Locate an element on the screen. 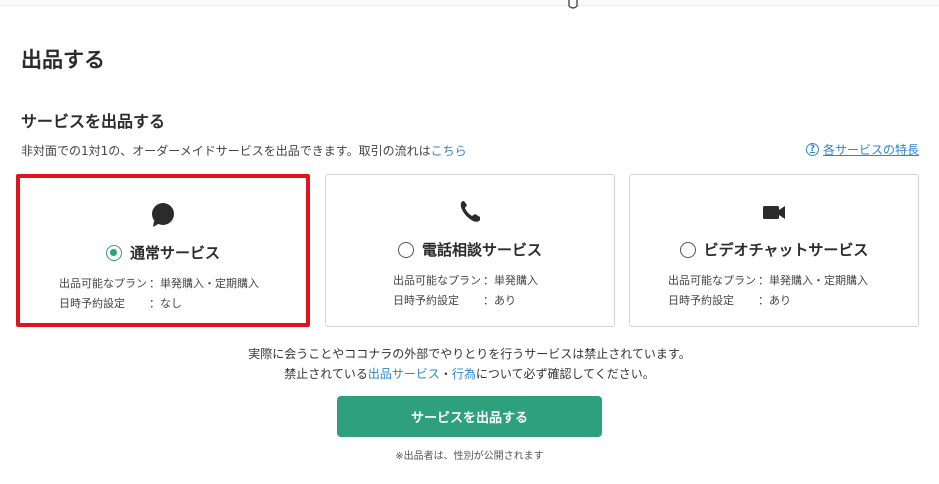  schedule-value: ：なし is located at coordinates (165, 303).